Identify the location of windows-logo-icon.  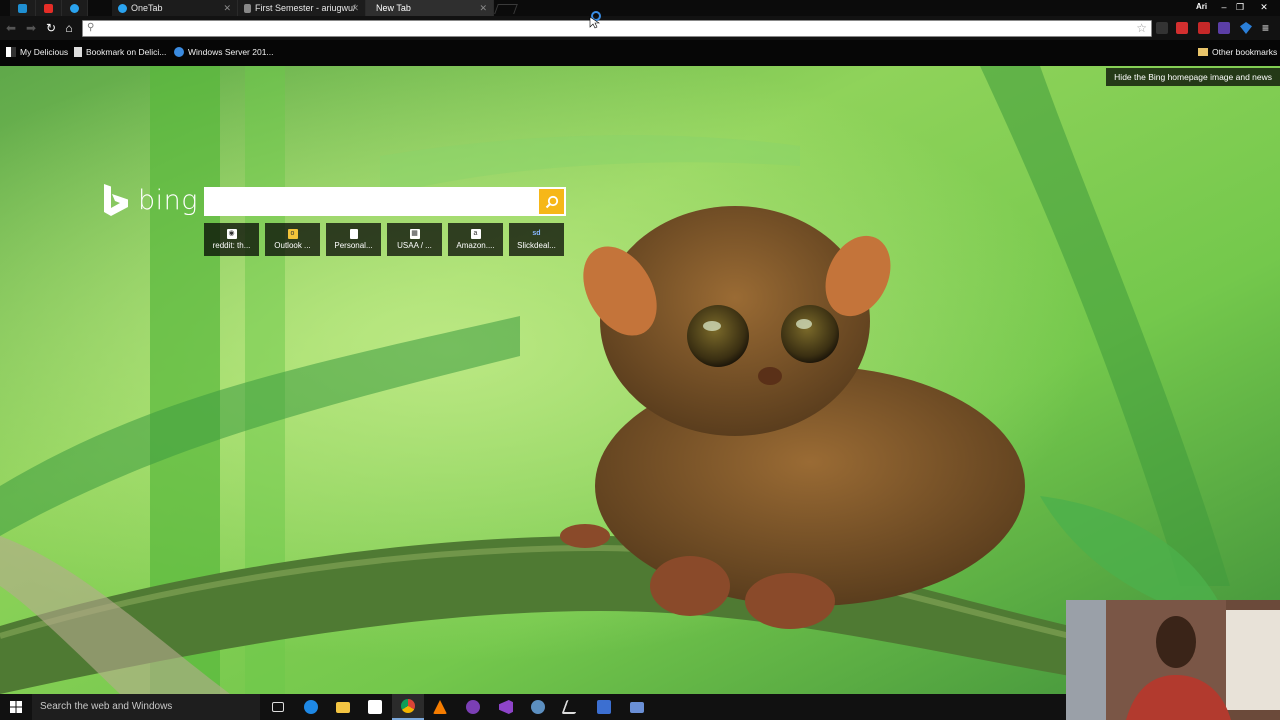
(16, 707).